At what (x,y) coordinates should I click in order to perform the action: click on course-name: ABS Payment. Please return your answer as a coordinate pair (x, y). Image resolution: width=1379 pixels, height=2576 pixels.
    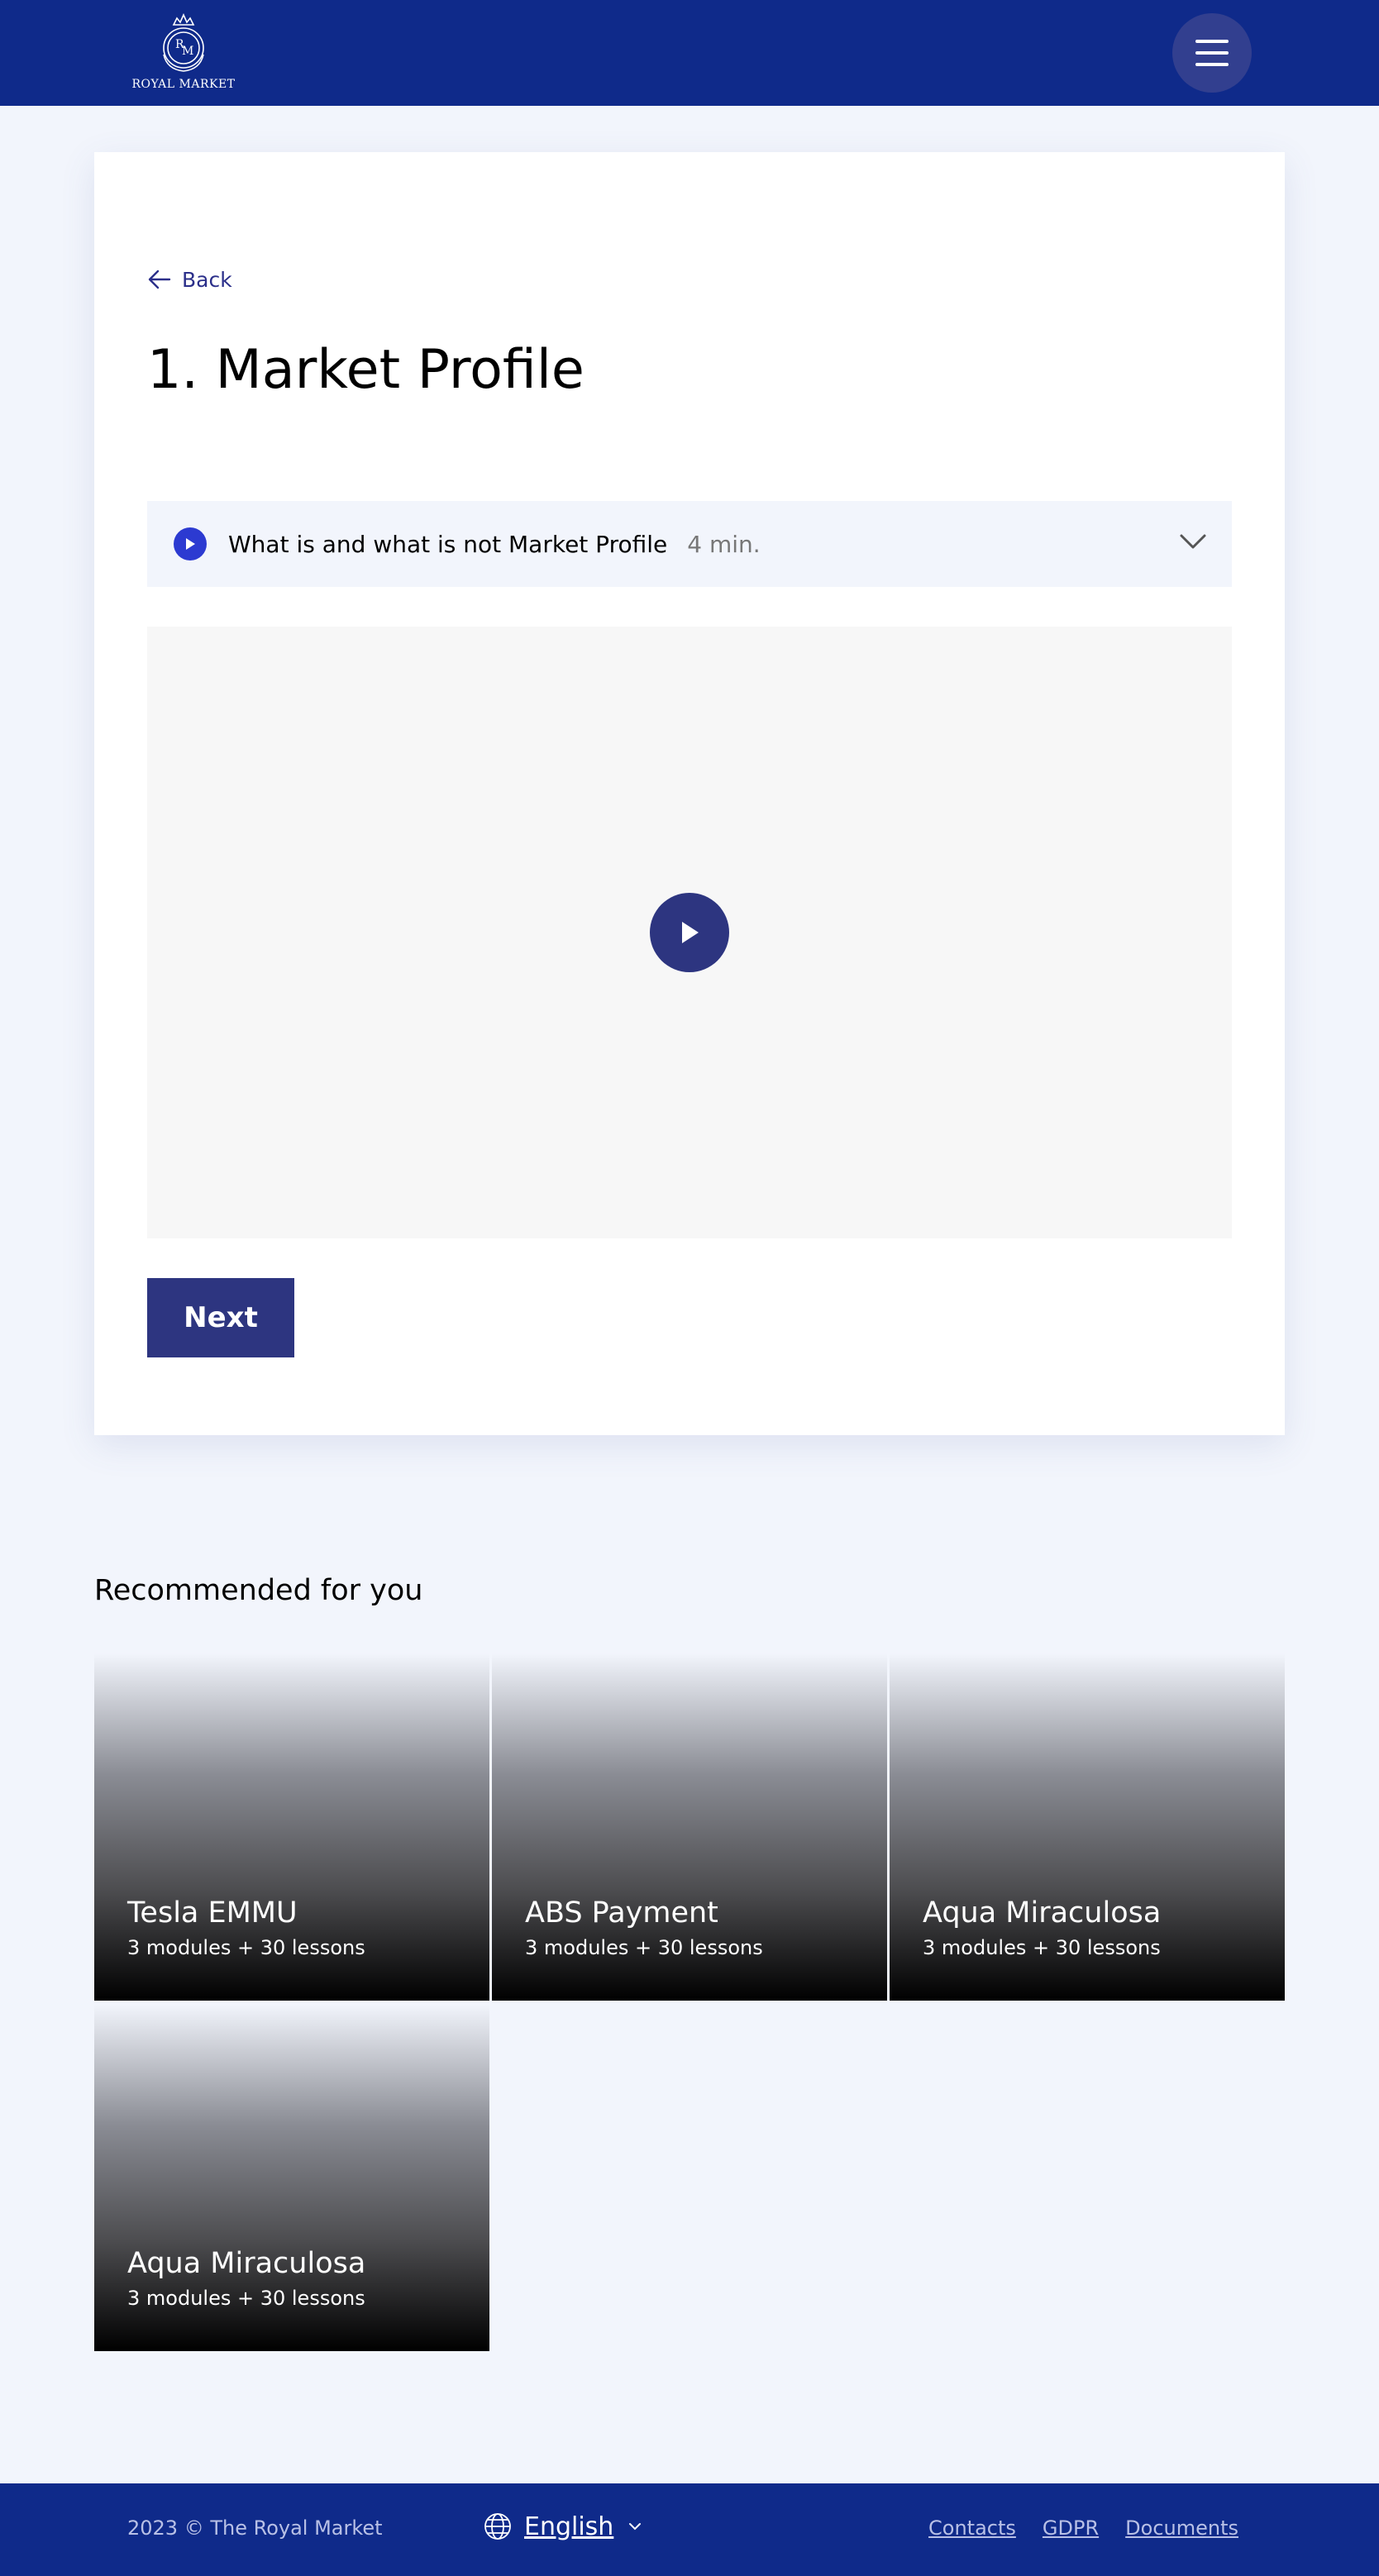
    Looking at the image, I should click on (621, 1913).